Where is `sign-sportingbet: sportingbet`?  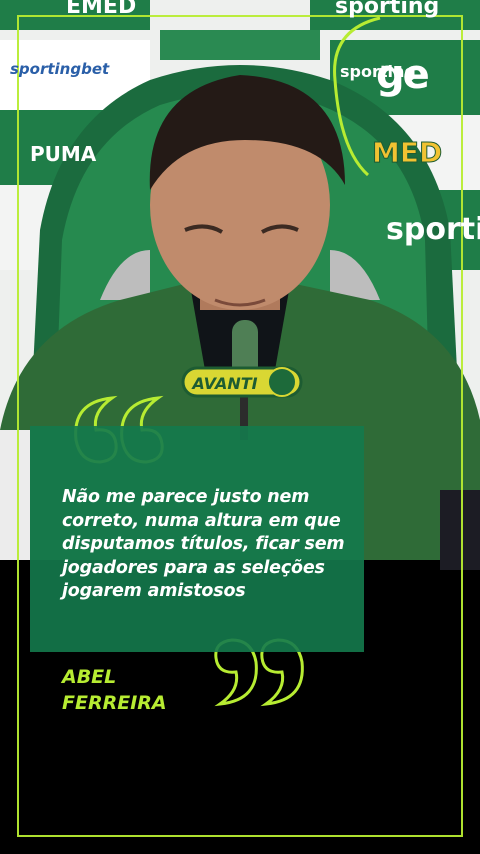
sign-sportingbet: sportingbet is located at coordinates (60, 69).